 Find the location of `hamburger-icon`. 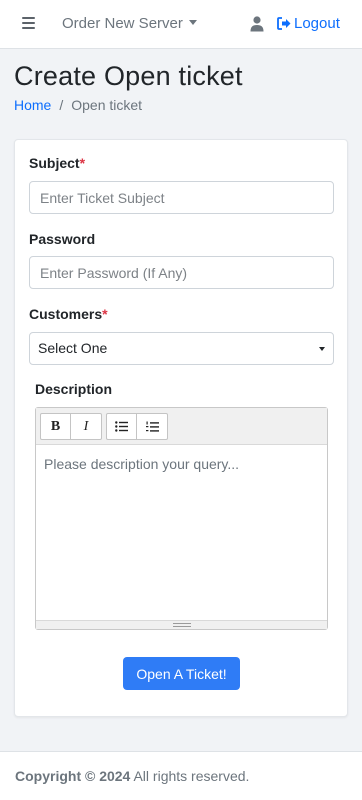

hamburger-icon is located at coordinates (28, 23).